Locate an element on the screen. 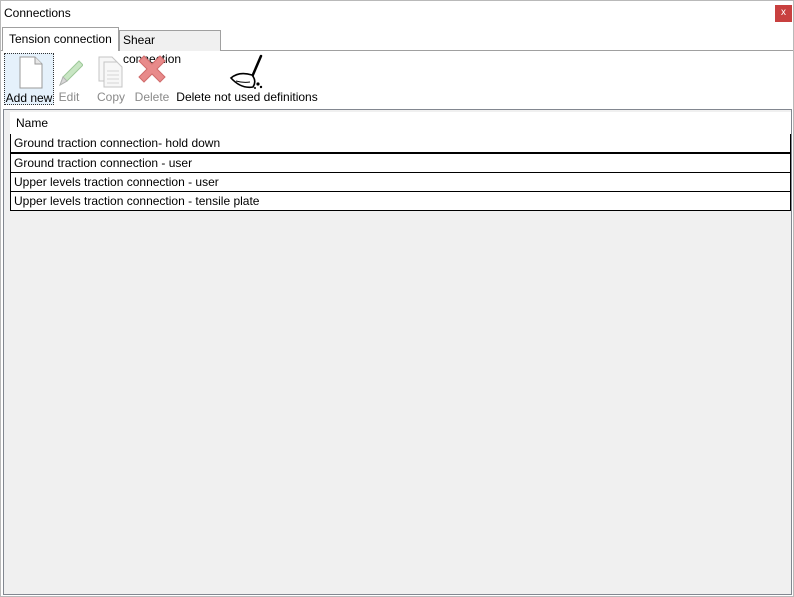 This screenshot has height=597, width=794. add-new-label: Add new is located at coordinates (29, 98).